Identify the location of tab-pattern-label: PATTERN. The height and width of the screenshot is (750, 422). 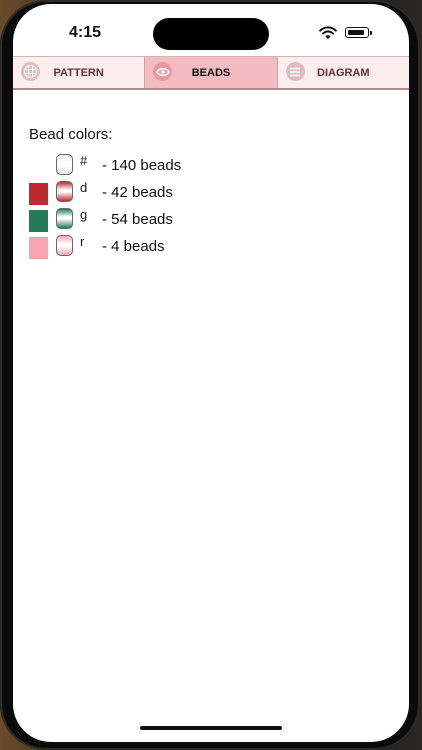
(78, 72).